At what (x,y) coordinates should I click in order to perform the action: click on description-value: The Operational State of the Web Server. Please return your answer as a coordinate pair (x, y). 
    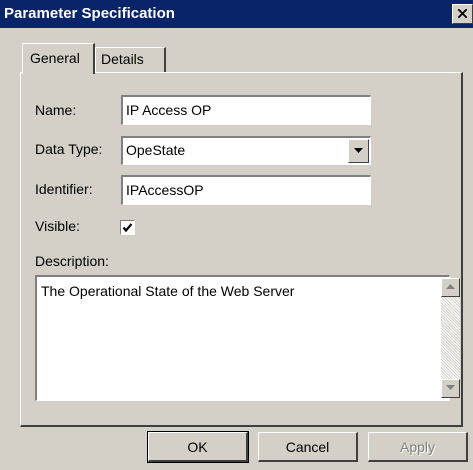
    Looking at the image, I should click on (168, 291).